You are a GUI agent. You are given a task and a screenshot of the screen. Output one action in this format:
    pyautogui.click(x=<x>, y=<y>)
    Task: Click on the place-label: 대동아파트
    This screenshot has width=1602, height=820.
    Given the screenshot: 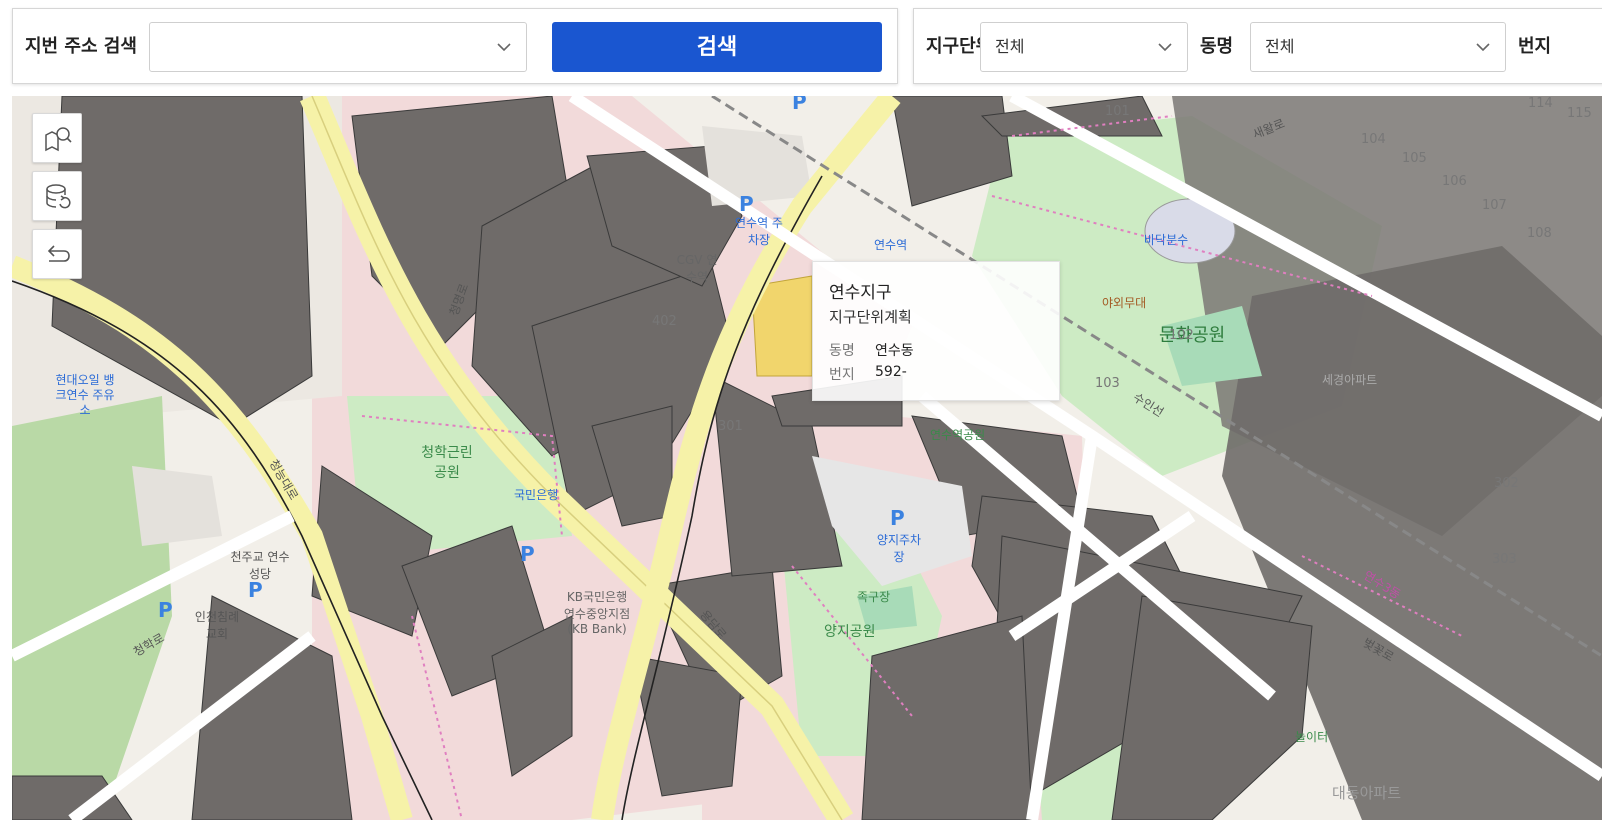 What is the action you would take?
    pyautogui.click(x=1367, y=793)
    